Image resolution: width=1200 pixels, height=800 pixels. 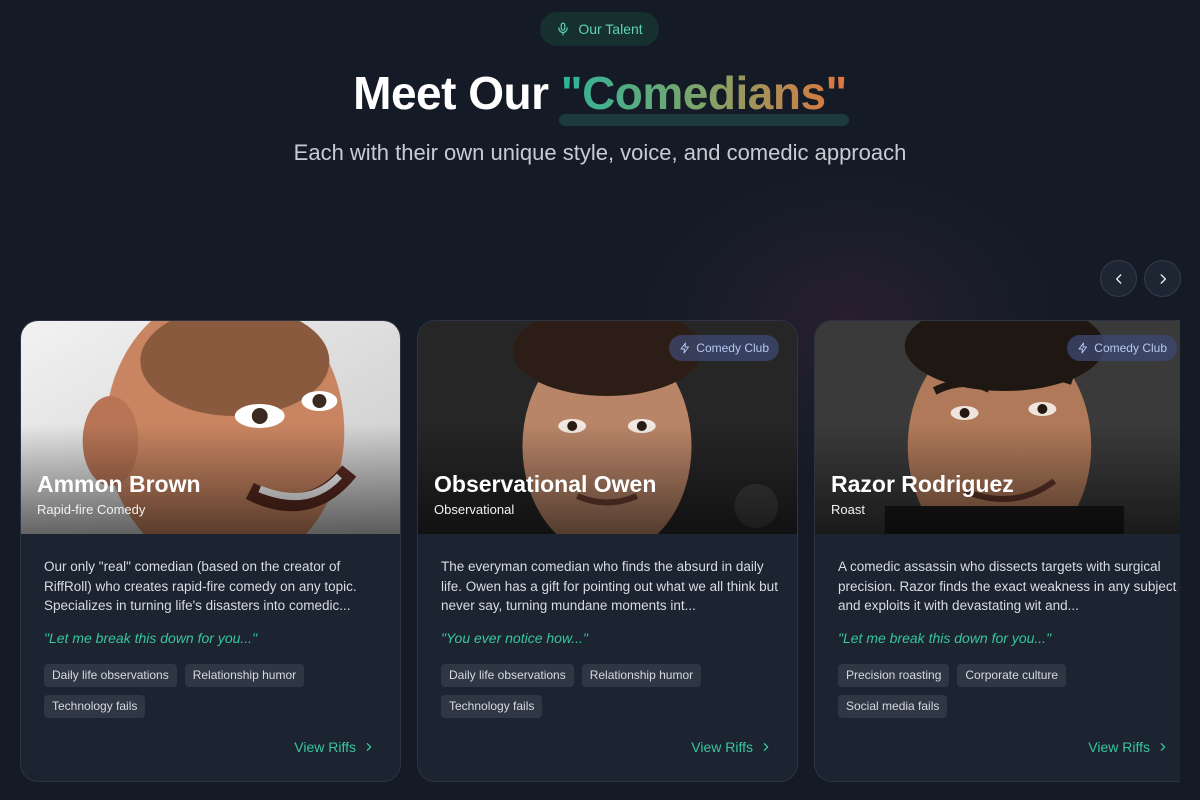 What do you see at coordinates (474, 509) in the screenshot?
I see `comedian-genre: Observational` at bounding box center [474, 509].